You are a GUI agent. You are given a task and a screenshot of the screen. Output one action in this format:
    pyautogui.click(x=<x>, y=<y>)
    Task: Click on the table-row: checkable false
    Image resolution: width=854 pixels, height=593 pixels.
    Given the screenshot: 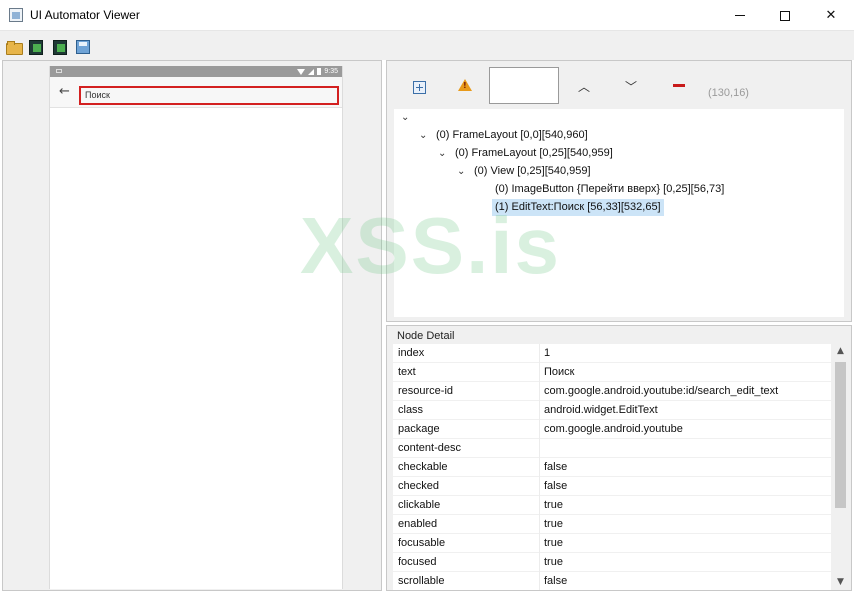 What is the action you would take?
    pyautogui.click(x=612, y=467)
    